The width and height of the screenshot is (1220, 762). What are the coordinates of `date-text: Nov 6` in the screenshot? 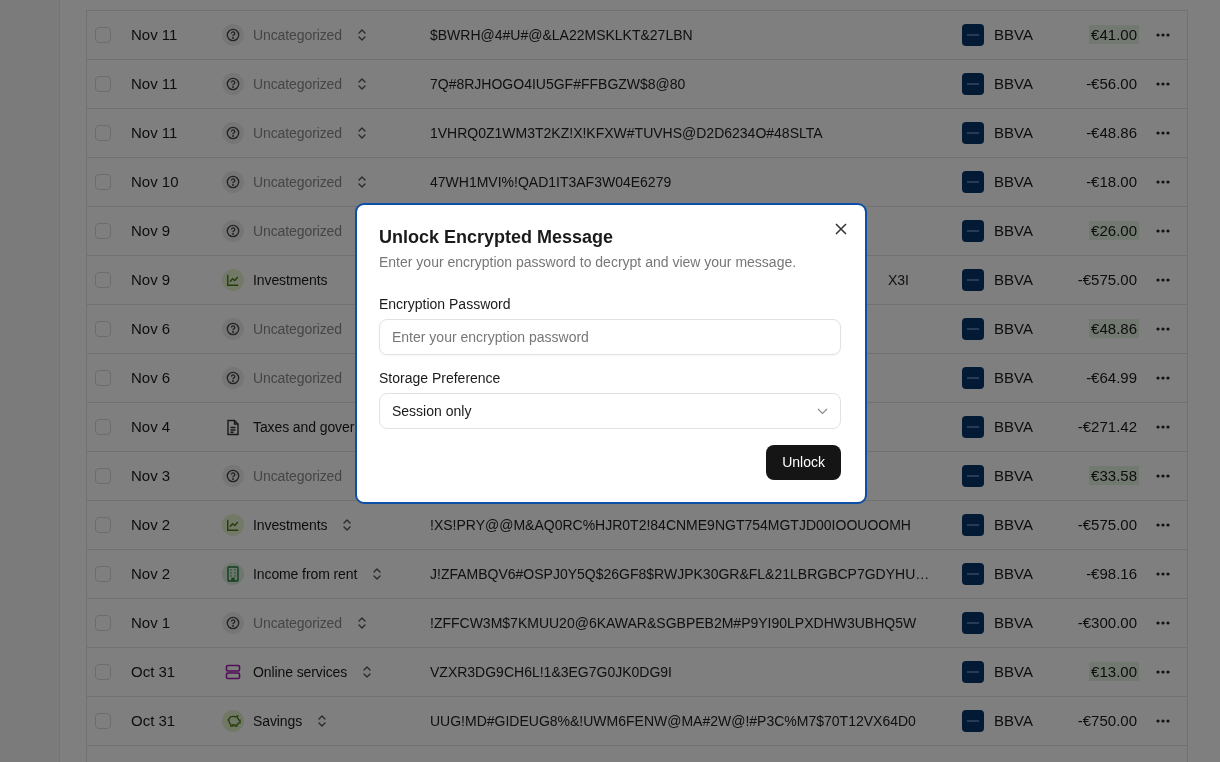 It's located at (151, 377).